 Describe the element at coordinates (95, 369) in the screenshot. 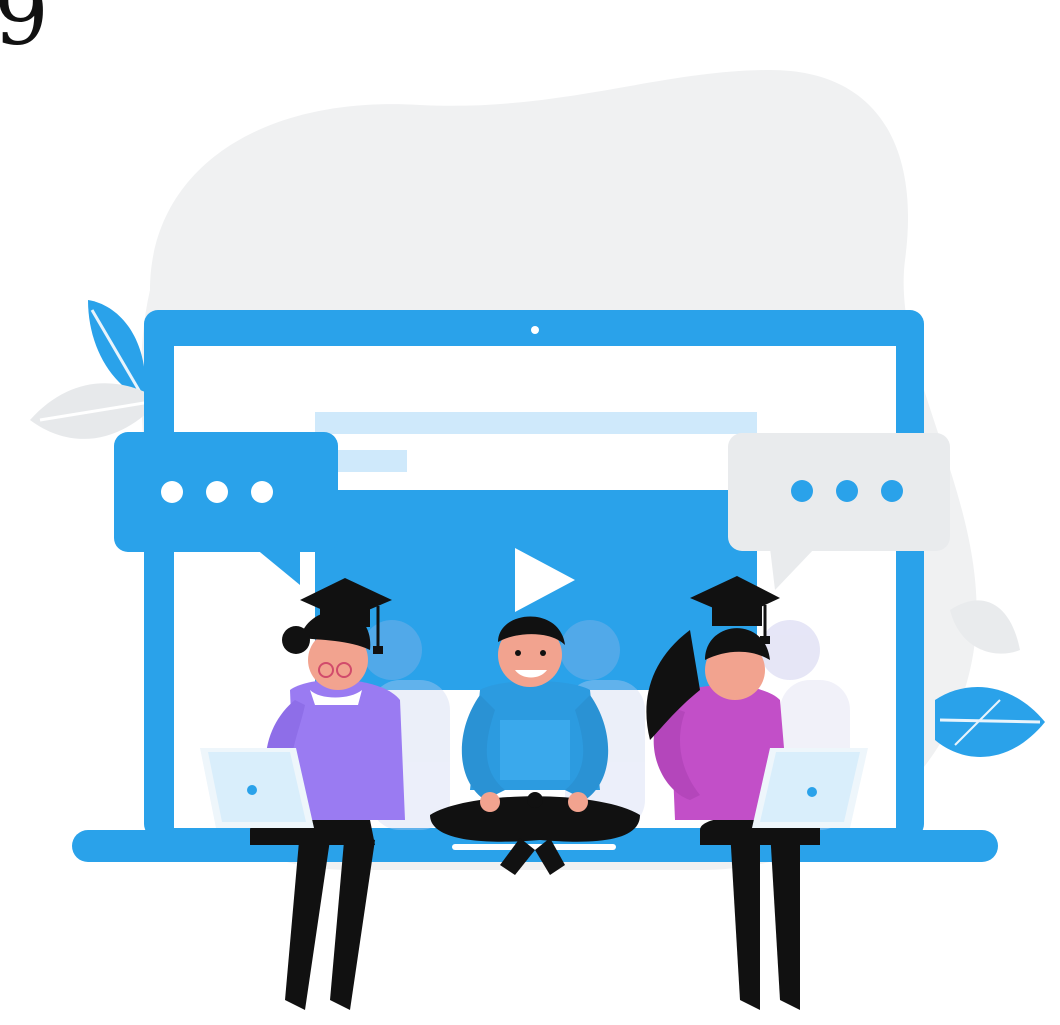

I see `leaf-icon` at that location.